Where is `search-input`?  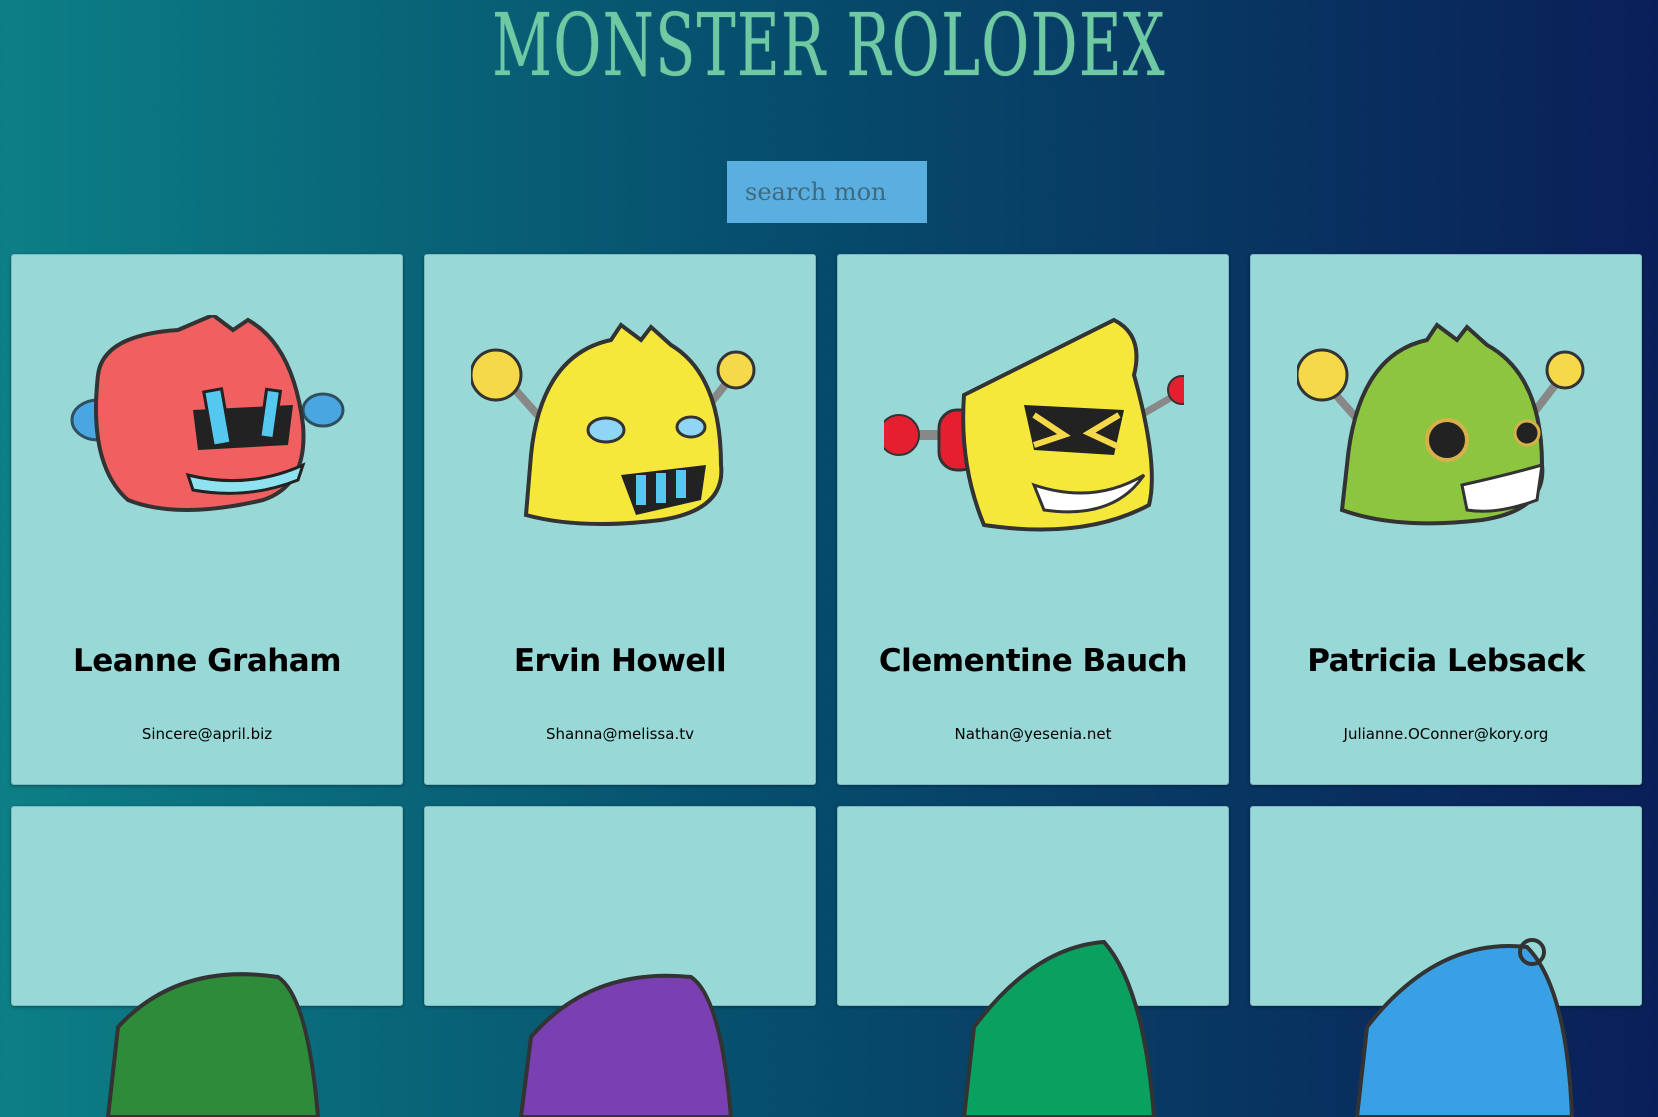
search-input is located at coordinates (827, 192).